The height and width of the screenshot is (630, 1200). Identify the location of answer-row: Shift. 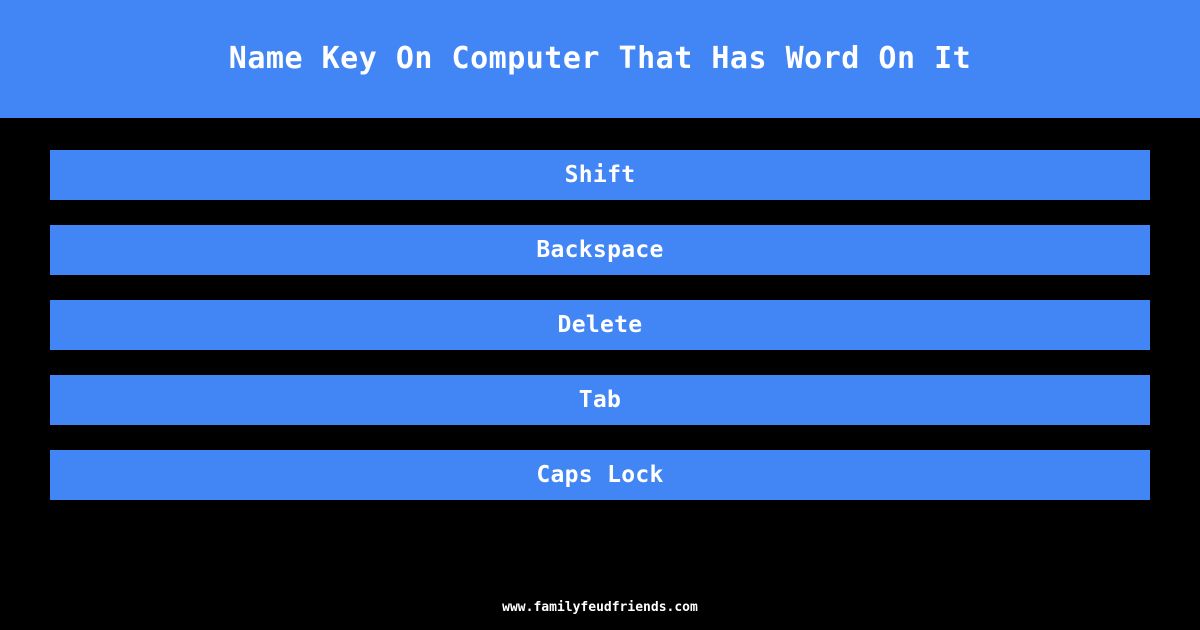
(600, 175).